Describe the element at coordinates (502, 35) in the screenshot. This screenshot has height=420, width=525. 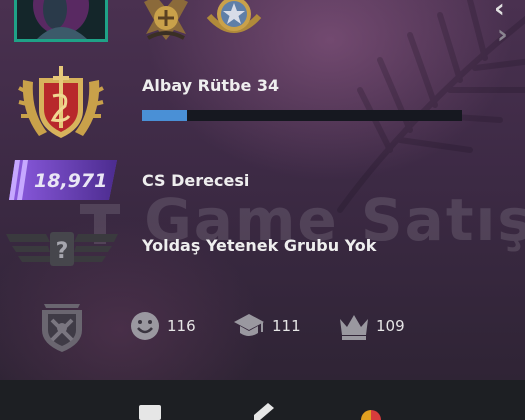
I see `chevron-right-icon: ›` at that location.